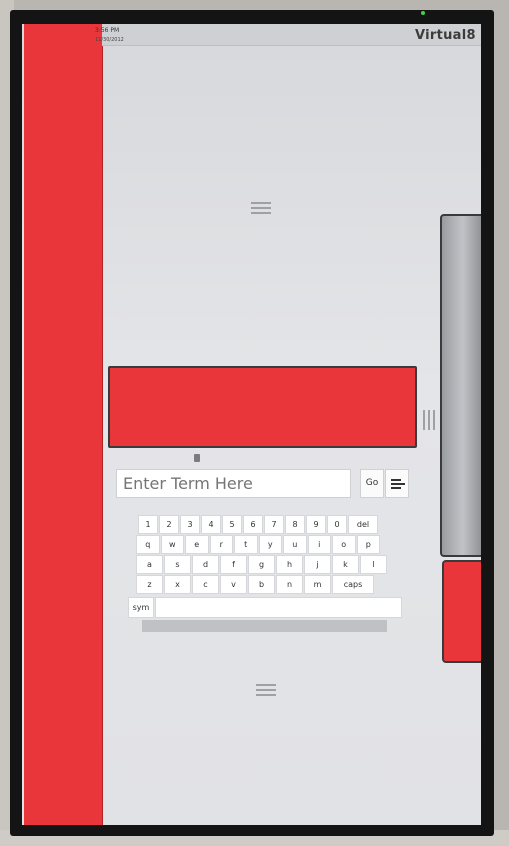 Image resolution: width=509 pixels, height=846 pixels. What do you see at coordinates (373, 564) in the screenshot?
I see `key-l: l` at bounding box center [373, 564].